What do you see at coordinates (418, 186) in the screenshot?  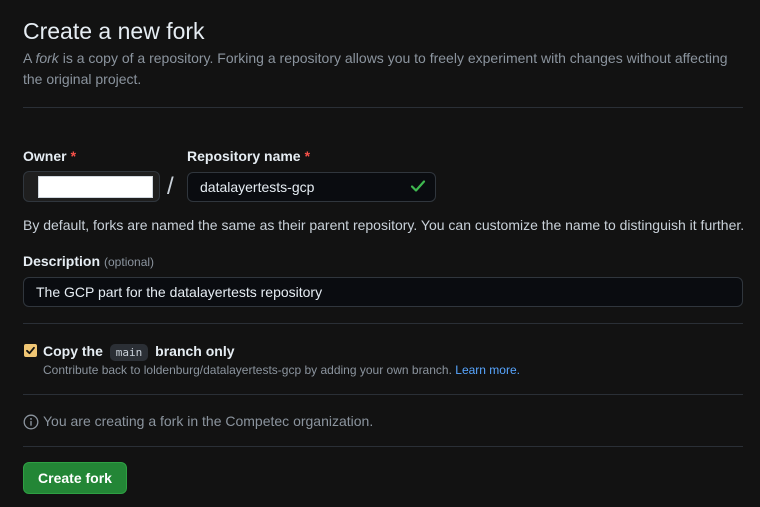 I see `check-icon` at bounding box center [418, 186].